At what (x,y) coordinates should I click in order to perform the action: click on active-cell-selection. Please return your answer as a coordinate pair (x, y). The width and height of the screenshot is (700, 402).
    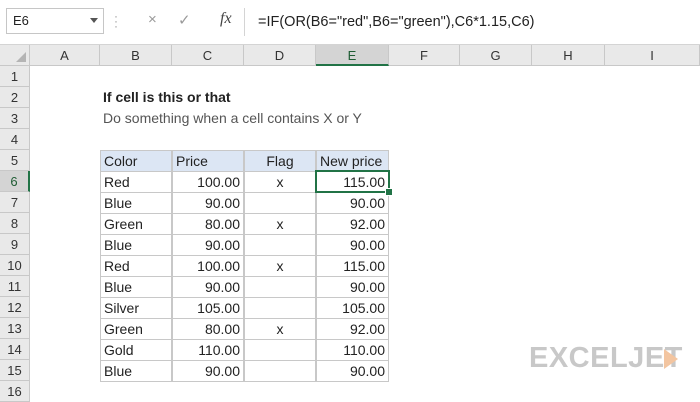
    Looking at the image, I should click on (352, 181).